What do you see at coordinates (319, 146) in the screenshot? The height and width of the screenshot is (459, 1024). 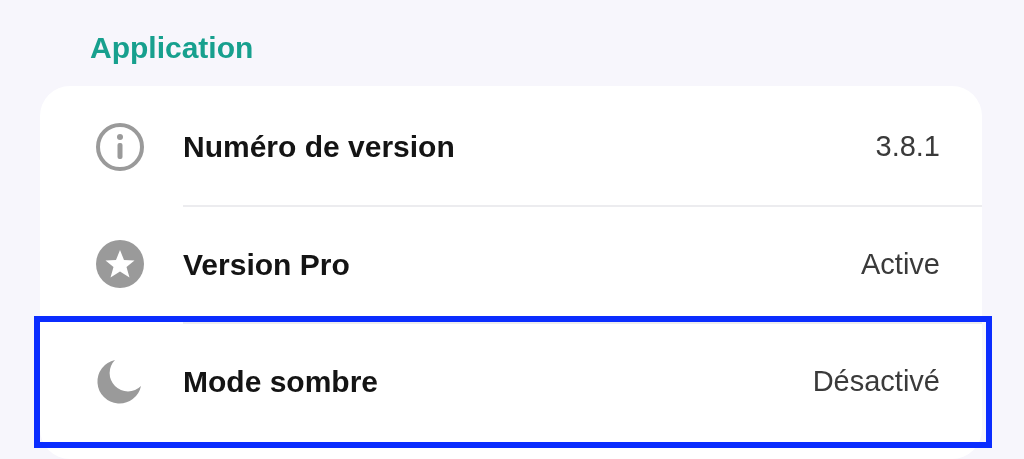 I see `setting-label: Numéro de version` at bounding box center [319, 146].